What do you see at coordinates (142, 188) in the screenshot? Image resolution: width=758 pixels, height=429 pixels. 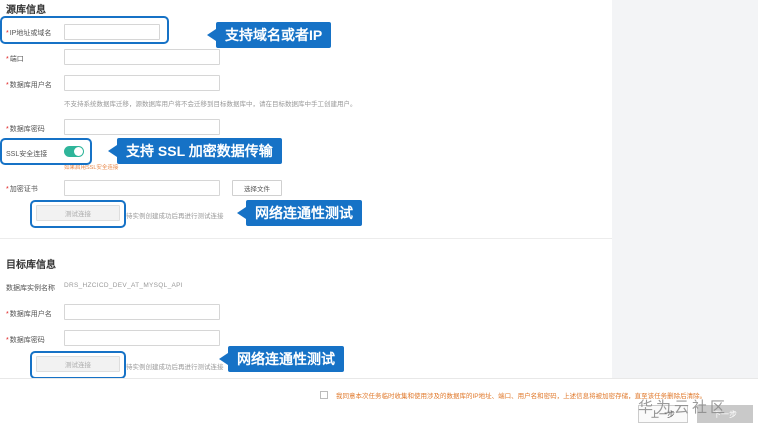 I see `cert-input` at bounding box center [142, 188].